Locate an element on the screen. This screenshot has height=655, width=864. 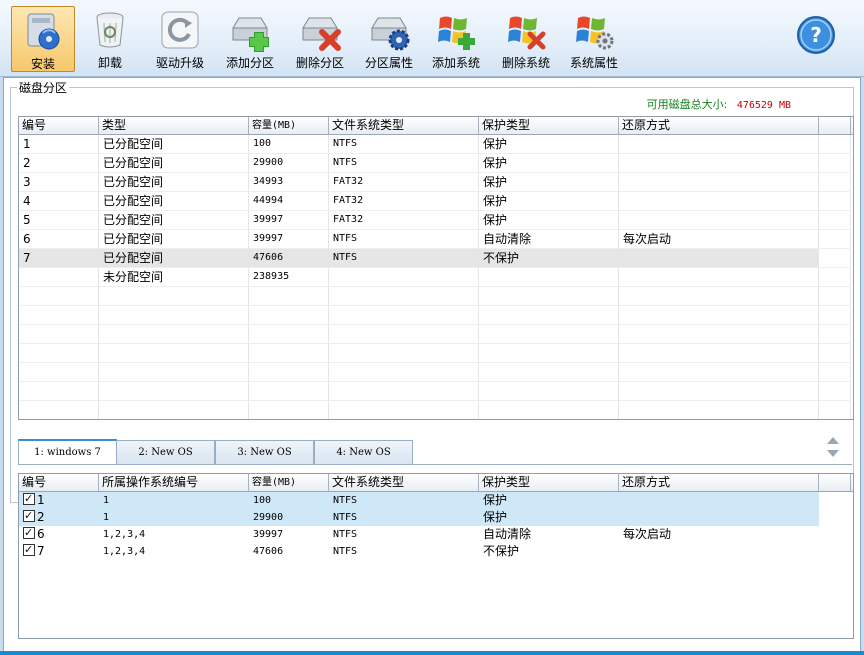
partition-row: 7 已分配空间 47606 NTFS 不保护 is located at coordinates (436, 258).